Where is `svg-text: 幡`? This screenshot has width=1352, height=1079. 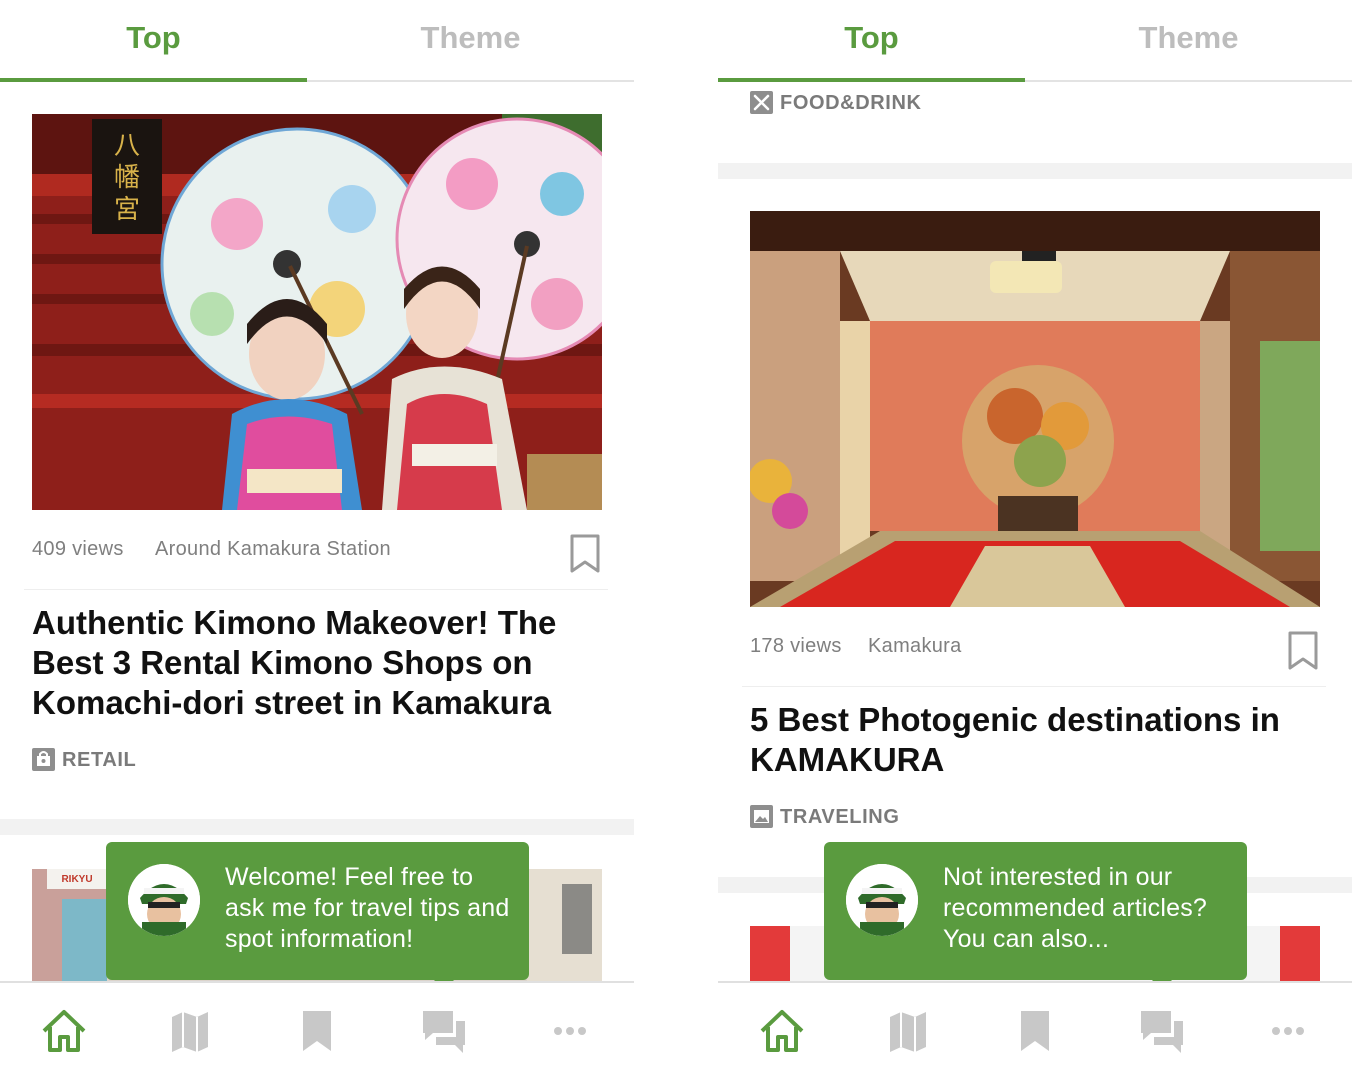 svg-text: 幡 is located at coordinates (127, 178).